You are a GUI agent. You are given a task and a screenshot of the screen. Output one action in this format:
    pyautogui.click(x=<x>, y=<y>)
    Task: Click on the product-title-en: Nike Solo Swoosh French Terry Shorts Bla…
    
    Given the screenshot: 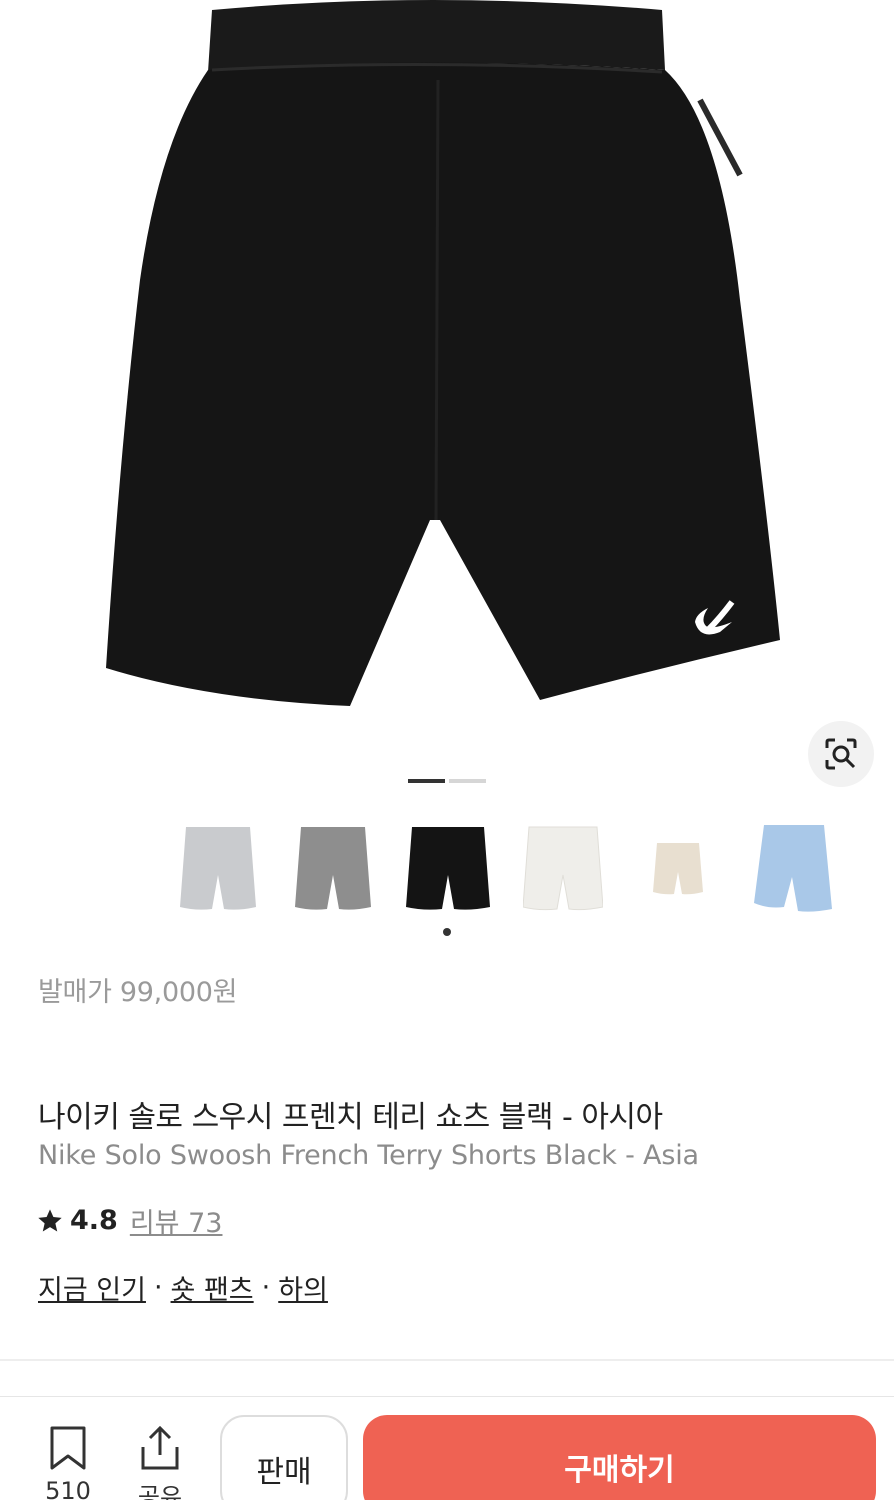 What is the action you would take?
    pyautogui.click(x=368, y=1155)
    